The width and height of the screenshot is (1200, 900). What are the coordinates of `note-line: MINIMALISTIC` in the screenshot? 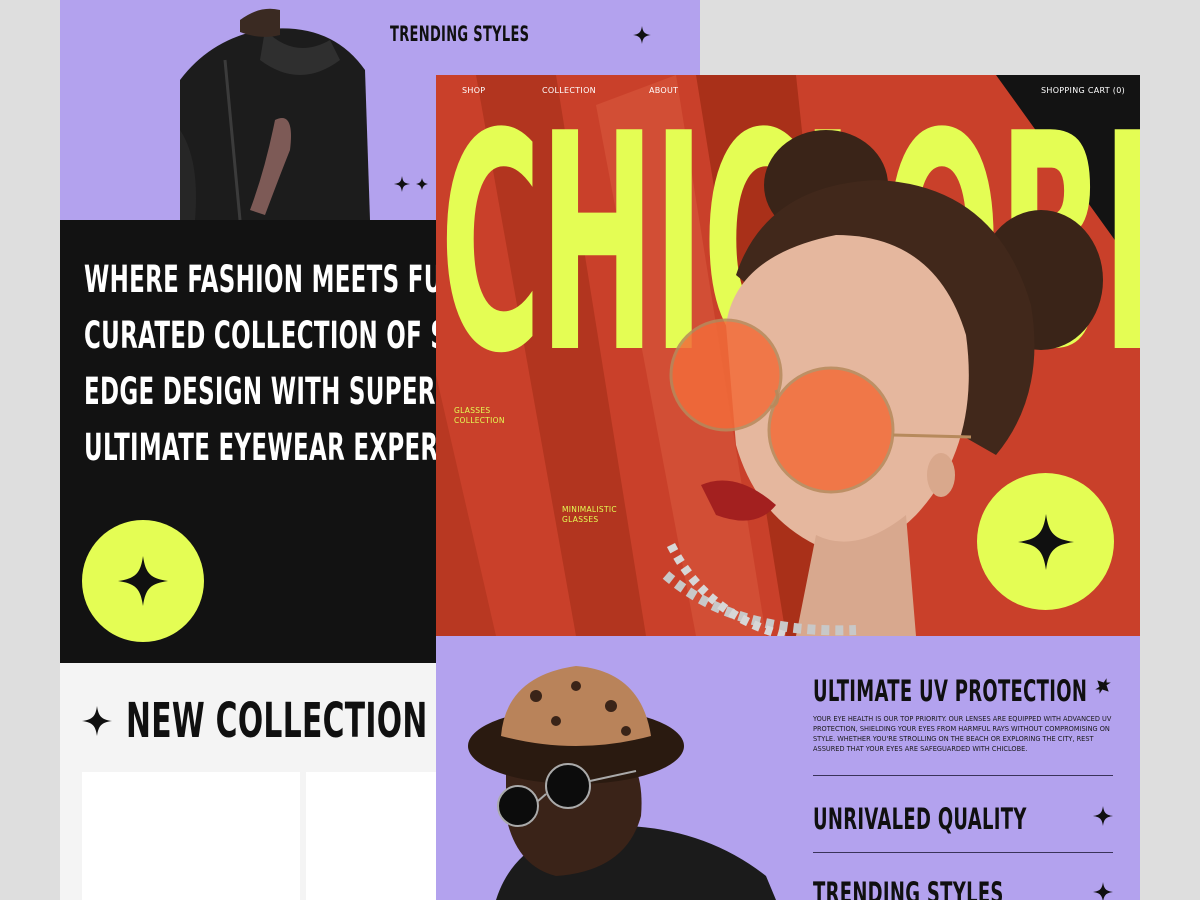 It's located at (589, 509).